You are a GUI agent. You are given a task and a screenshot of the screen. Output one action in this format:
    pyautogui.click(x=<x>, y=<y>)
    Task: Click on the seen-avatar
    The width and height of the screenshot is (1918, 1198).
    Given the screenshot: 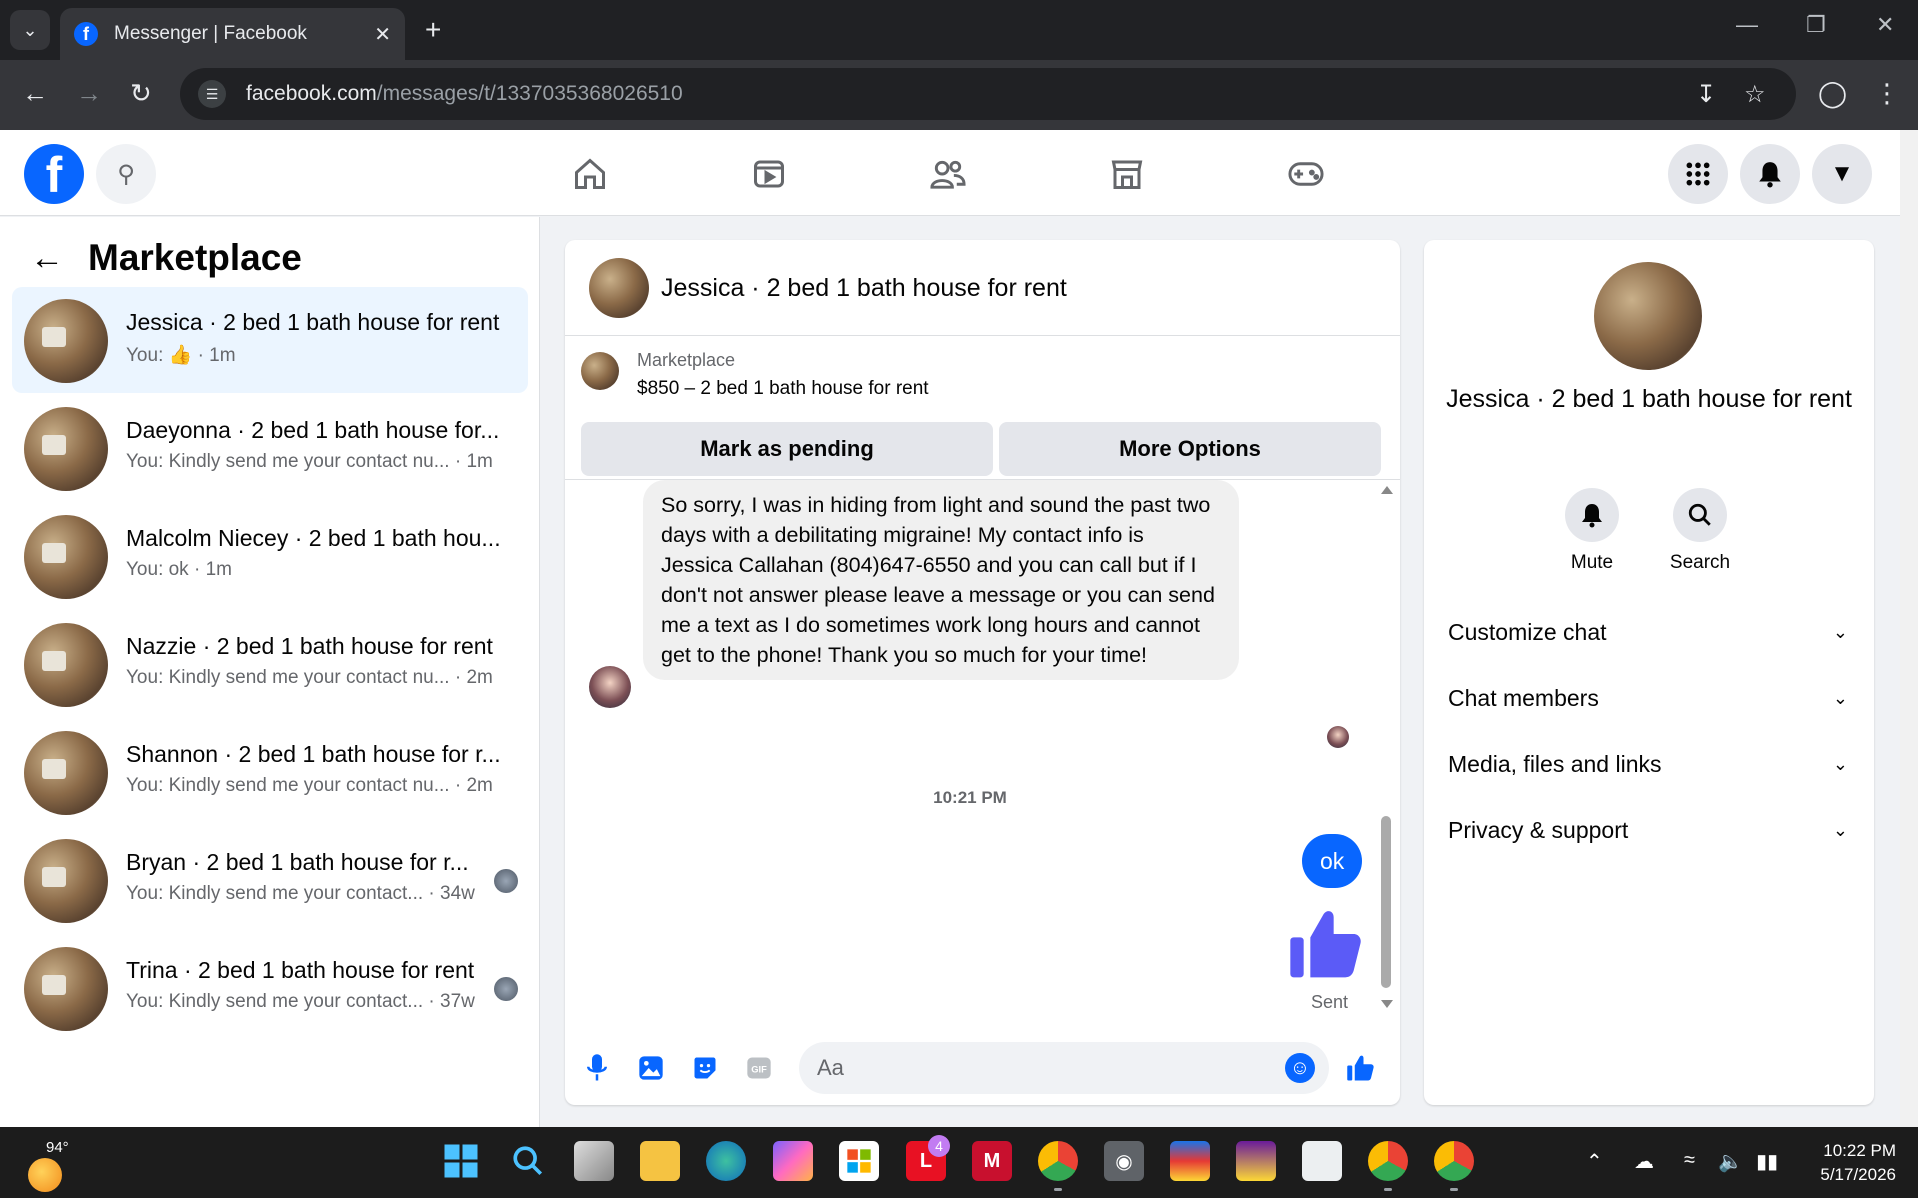 What is the action you would take?
    pyautogui.click(x=506, y=881)
    